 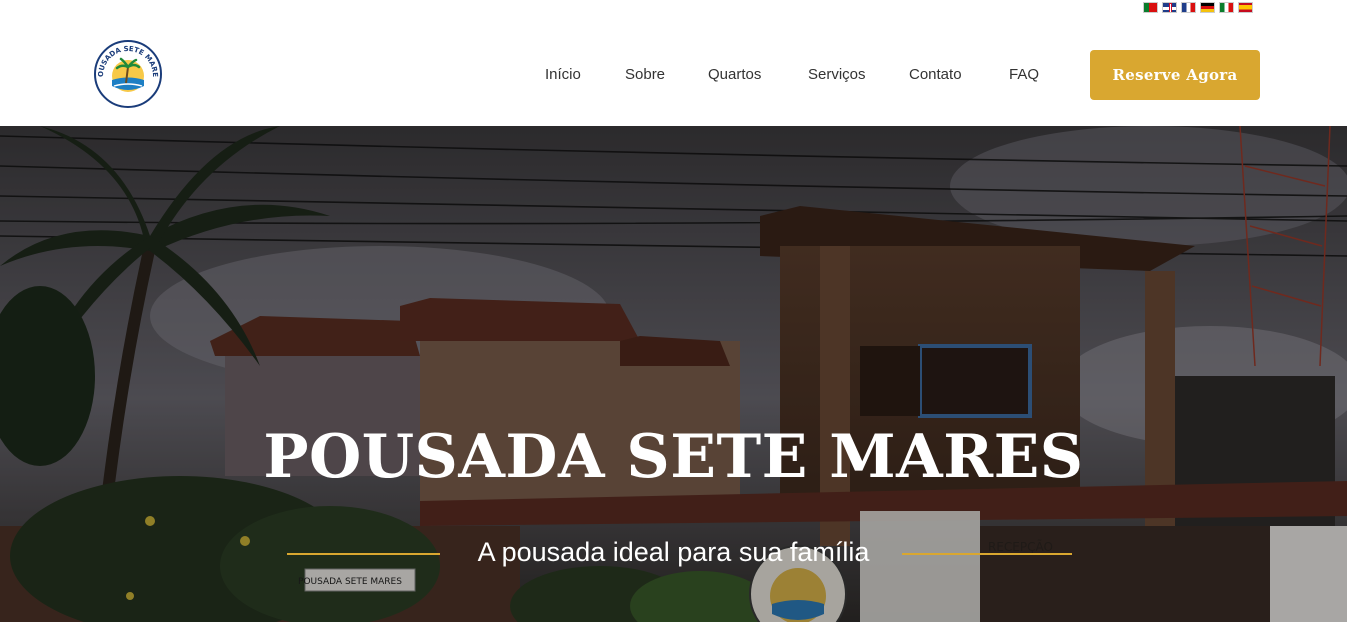 What do you see at coordinates (987, 554) in the screenshot?
I see `hero-divider-right` at bounding box center [987, 554].